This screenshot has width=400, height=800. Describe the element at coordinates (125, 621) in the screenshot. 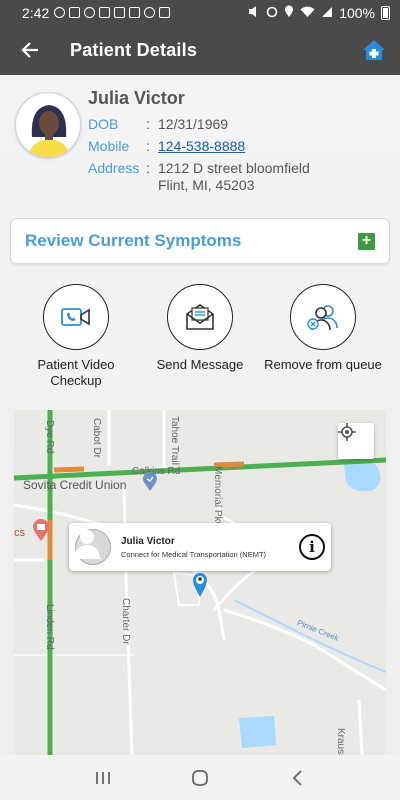

I see `street-label: Charter Dr` at that location.